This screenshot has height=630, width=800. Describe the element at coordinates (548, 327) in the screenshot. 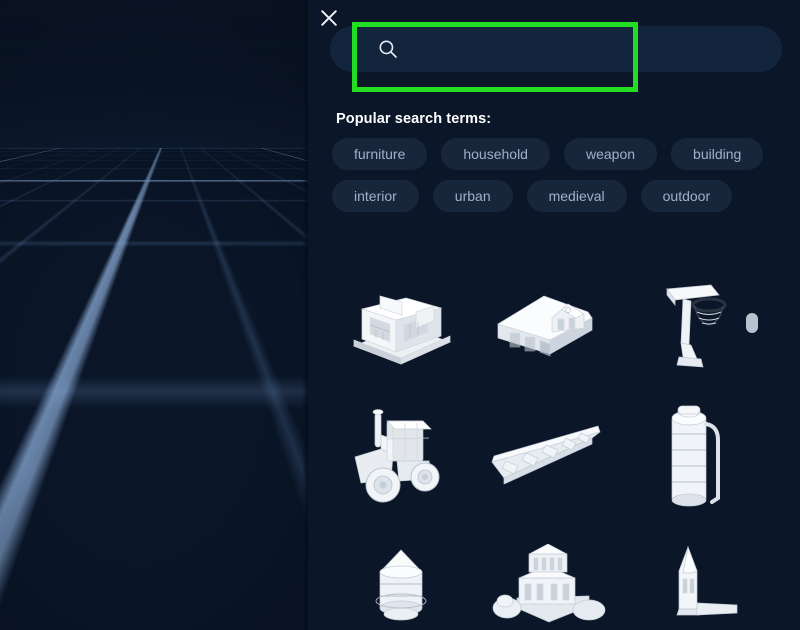

I see `asset-thumb-gabled-house` at that location.